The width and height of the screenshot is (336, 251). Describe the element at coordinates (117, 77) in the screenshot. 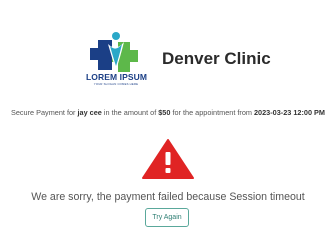

I see `logo-text: LOREM IPSUM` at that location.